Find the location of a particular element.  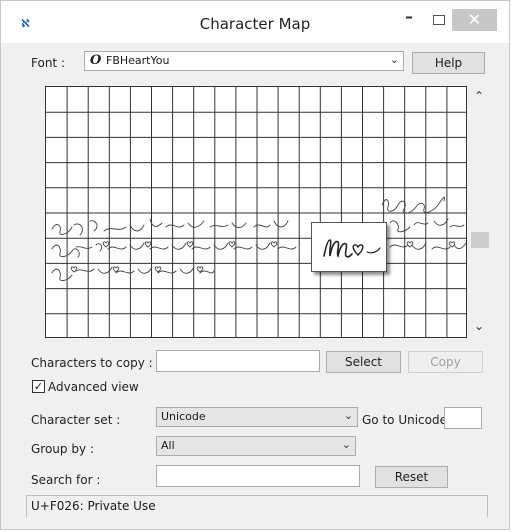

search-for-label: Search for : is located at coordinates (66, 480).